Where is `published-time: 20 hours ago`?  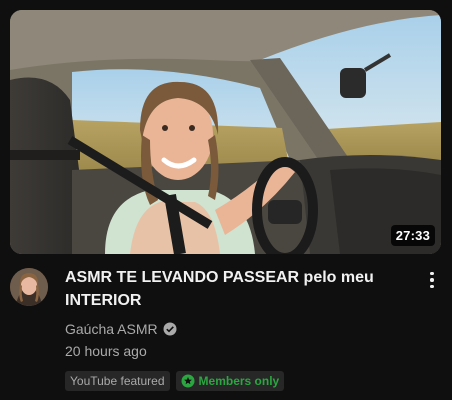 published-time: 20 hours ago is located at coordinates (106, 351).